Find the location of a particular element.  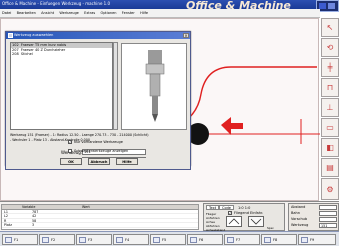

tool-preview-image is located at coordinates (154, 86).